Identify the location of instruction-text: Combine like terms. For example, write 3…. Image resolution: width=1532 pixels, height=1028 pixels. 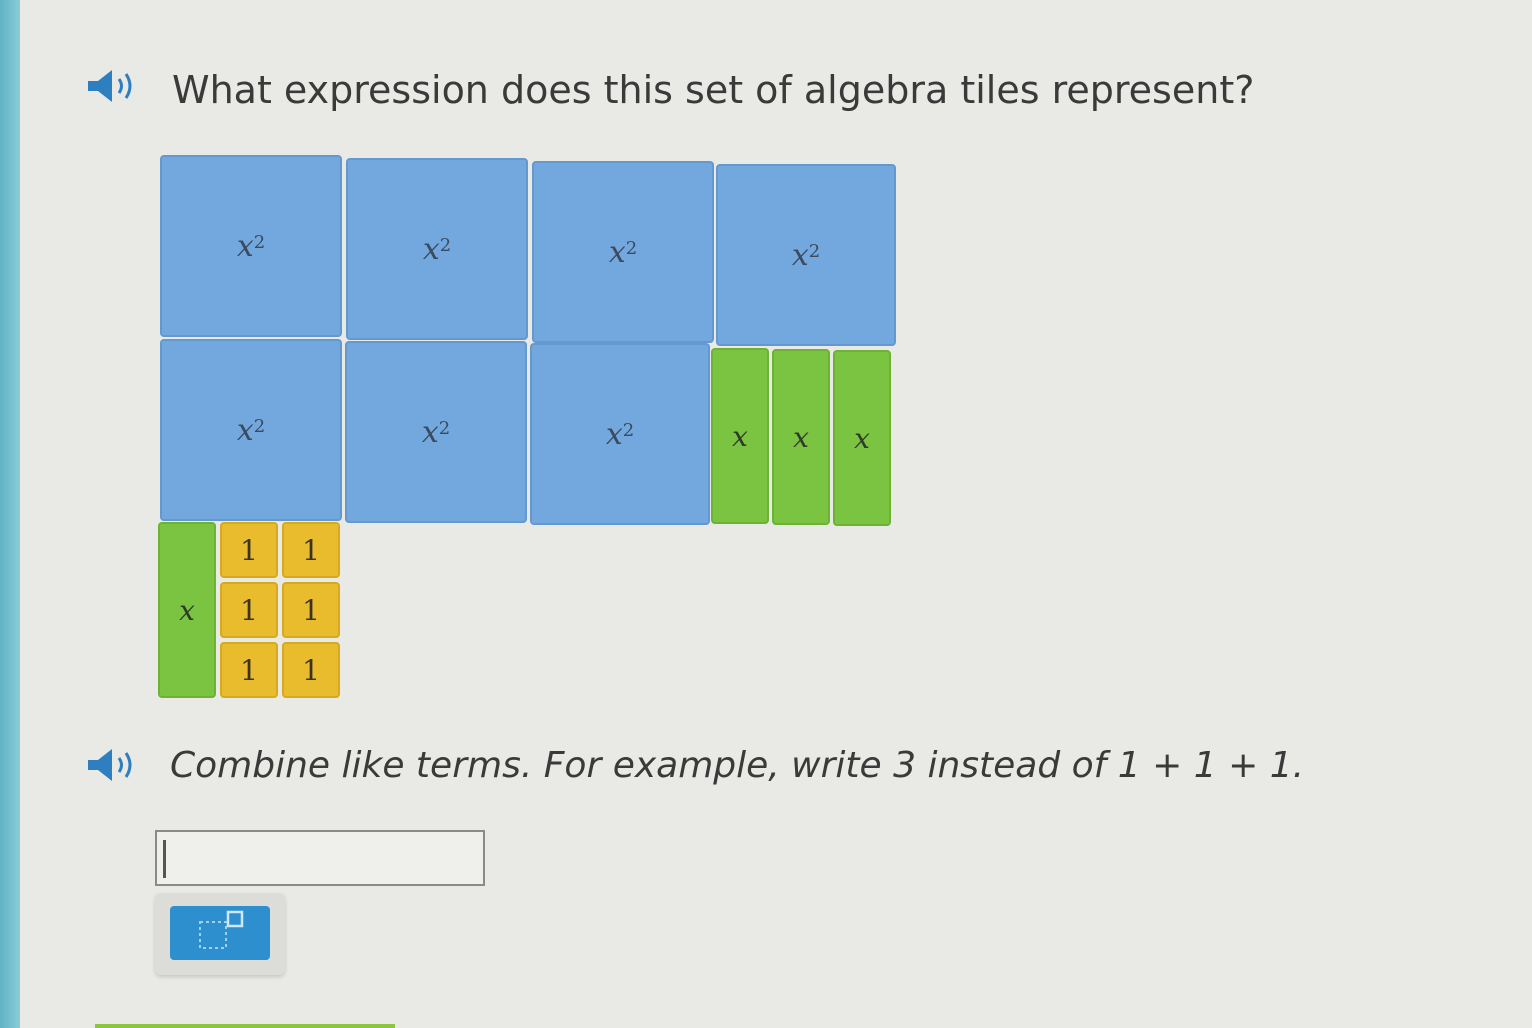
(737, 765).